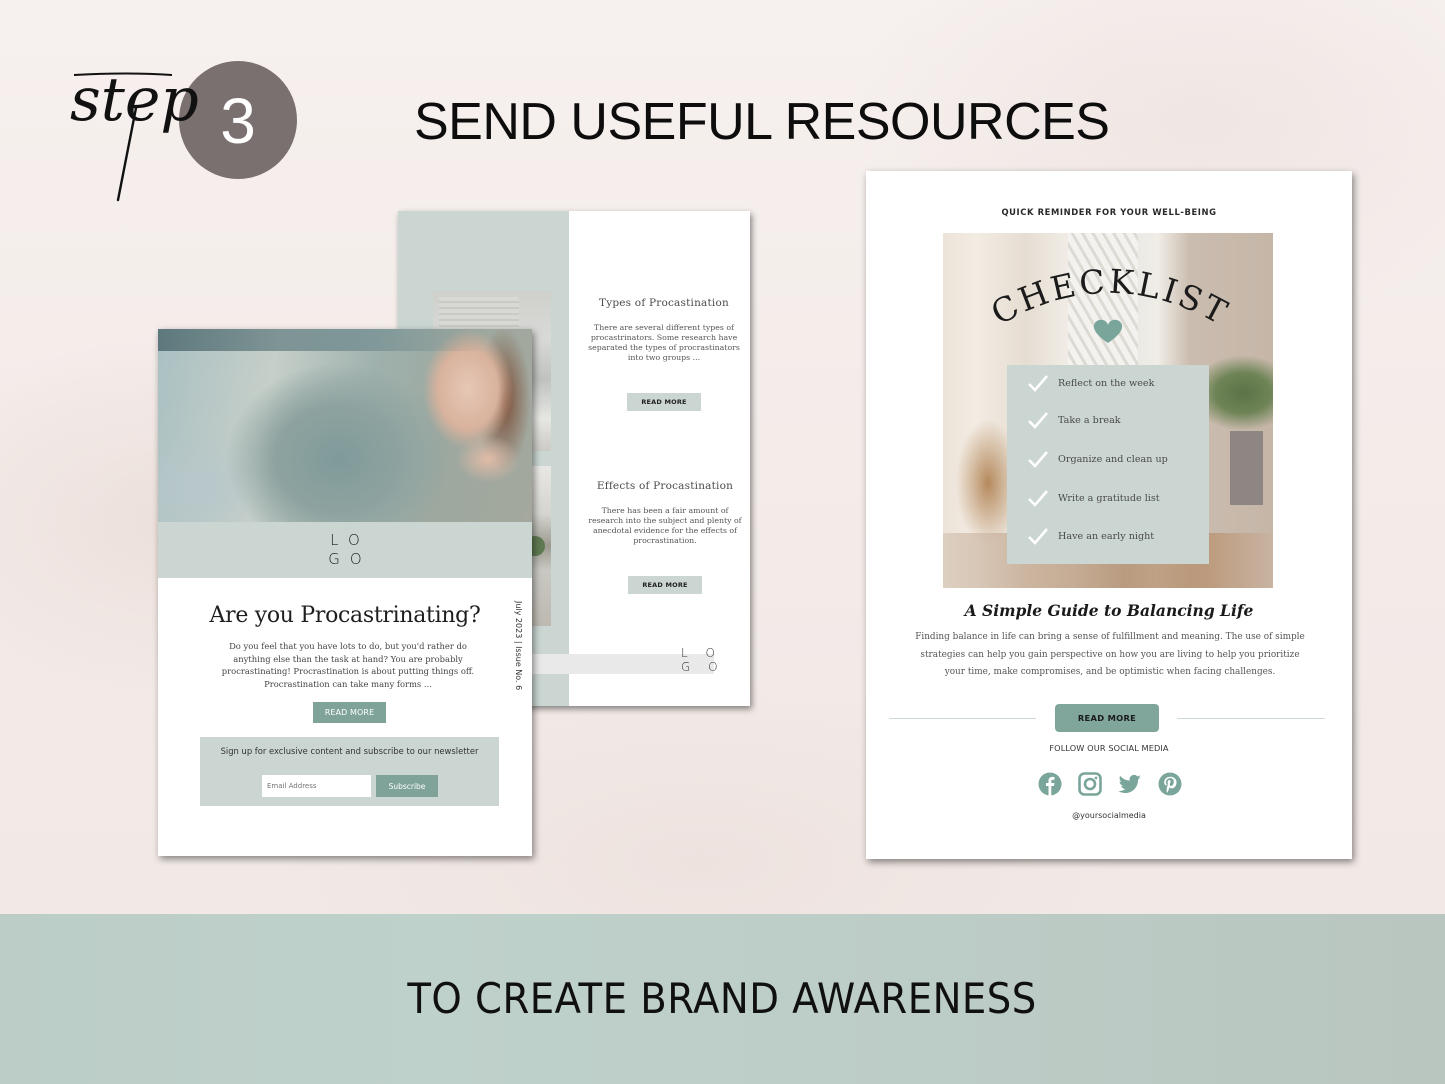 This screenshot has width=1445, height=1084. I want to click on divider-left, so click(962, 718).